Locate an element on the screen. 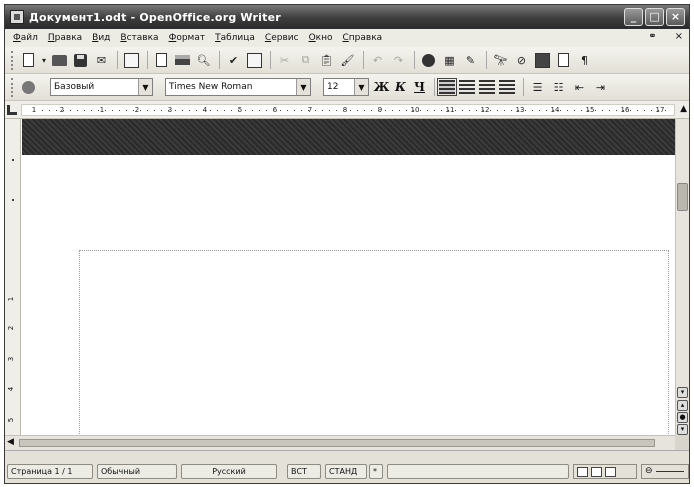  page-preview-icon: 🔍︎ is located at coordinates (203, 60).